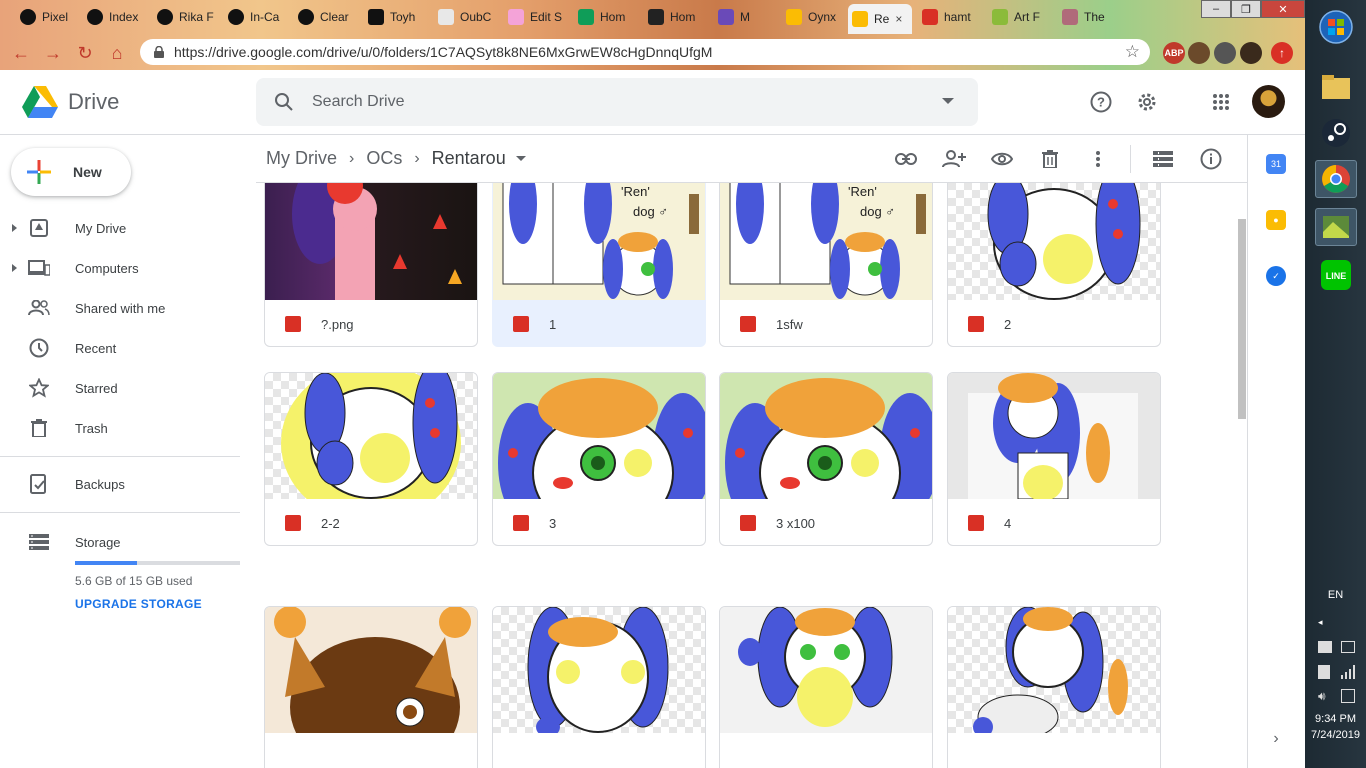  I want to click on browser-tab: Clear, so click(327, 17).